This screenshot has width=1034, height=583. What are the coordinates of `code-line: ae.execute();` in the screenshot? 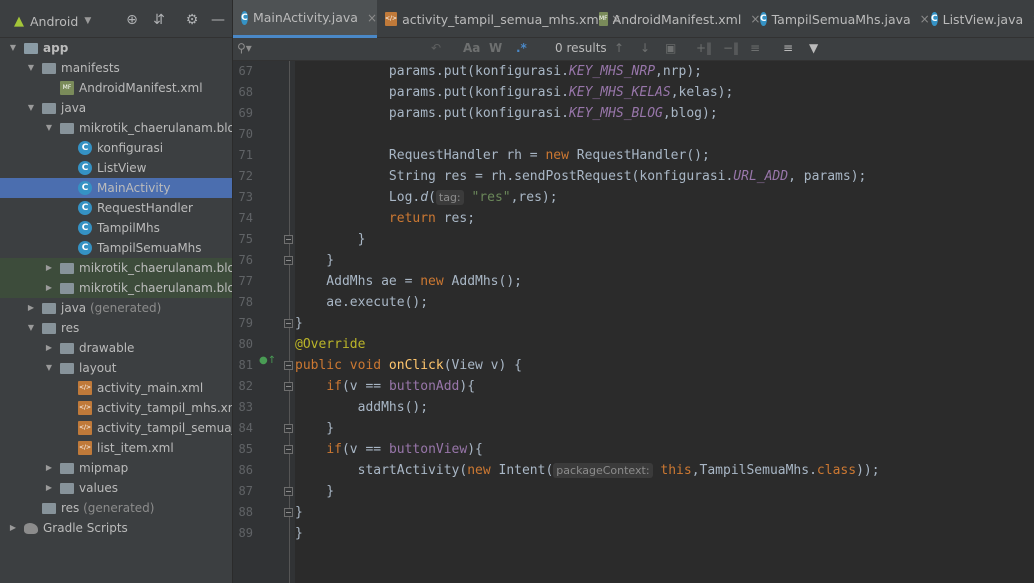 It's located at (361, 302).